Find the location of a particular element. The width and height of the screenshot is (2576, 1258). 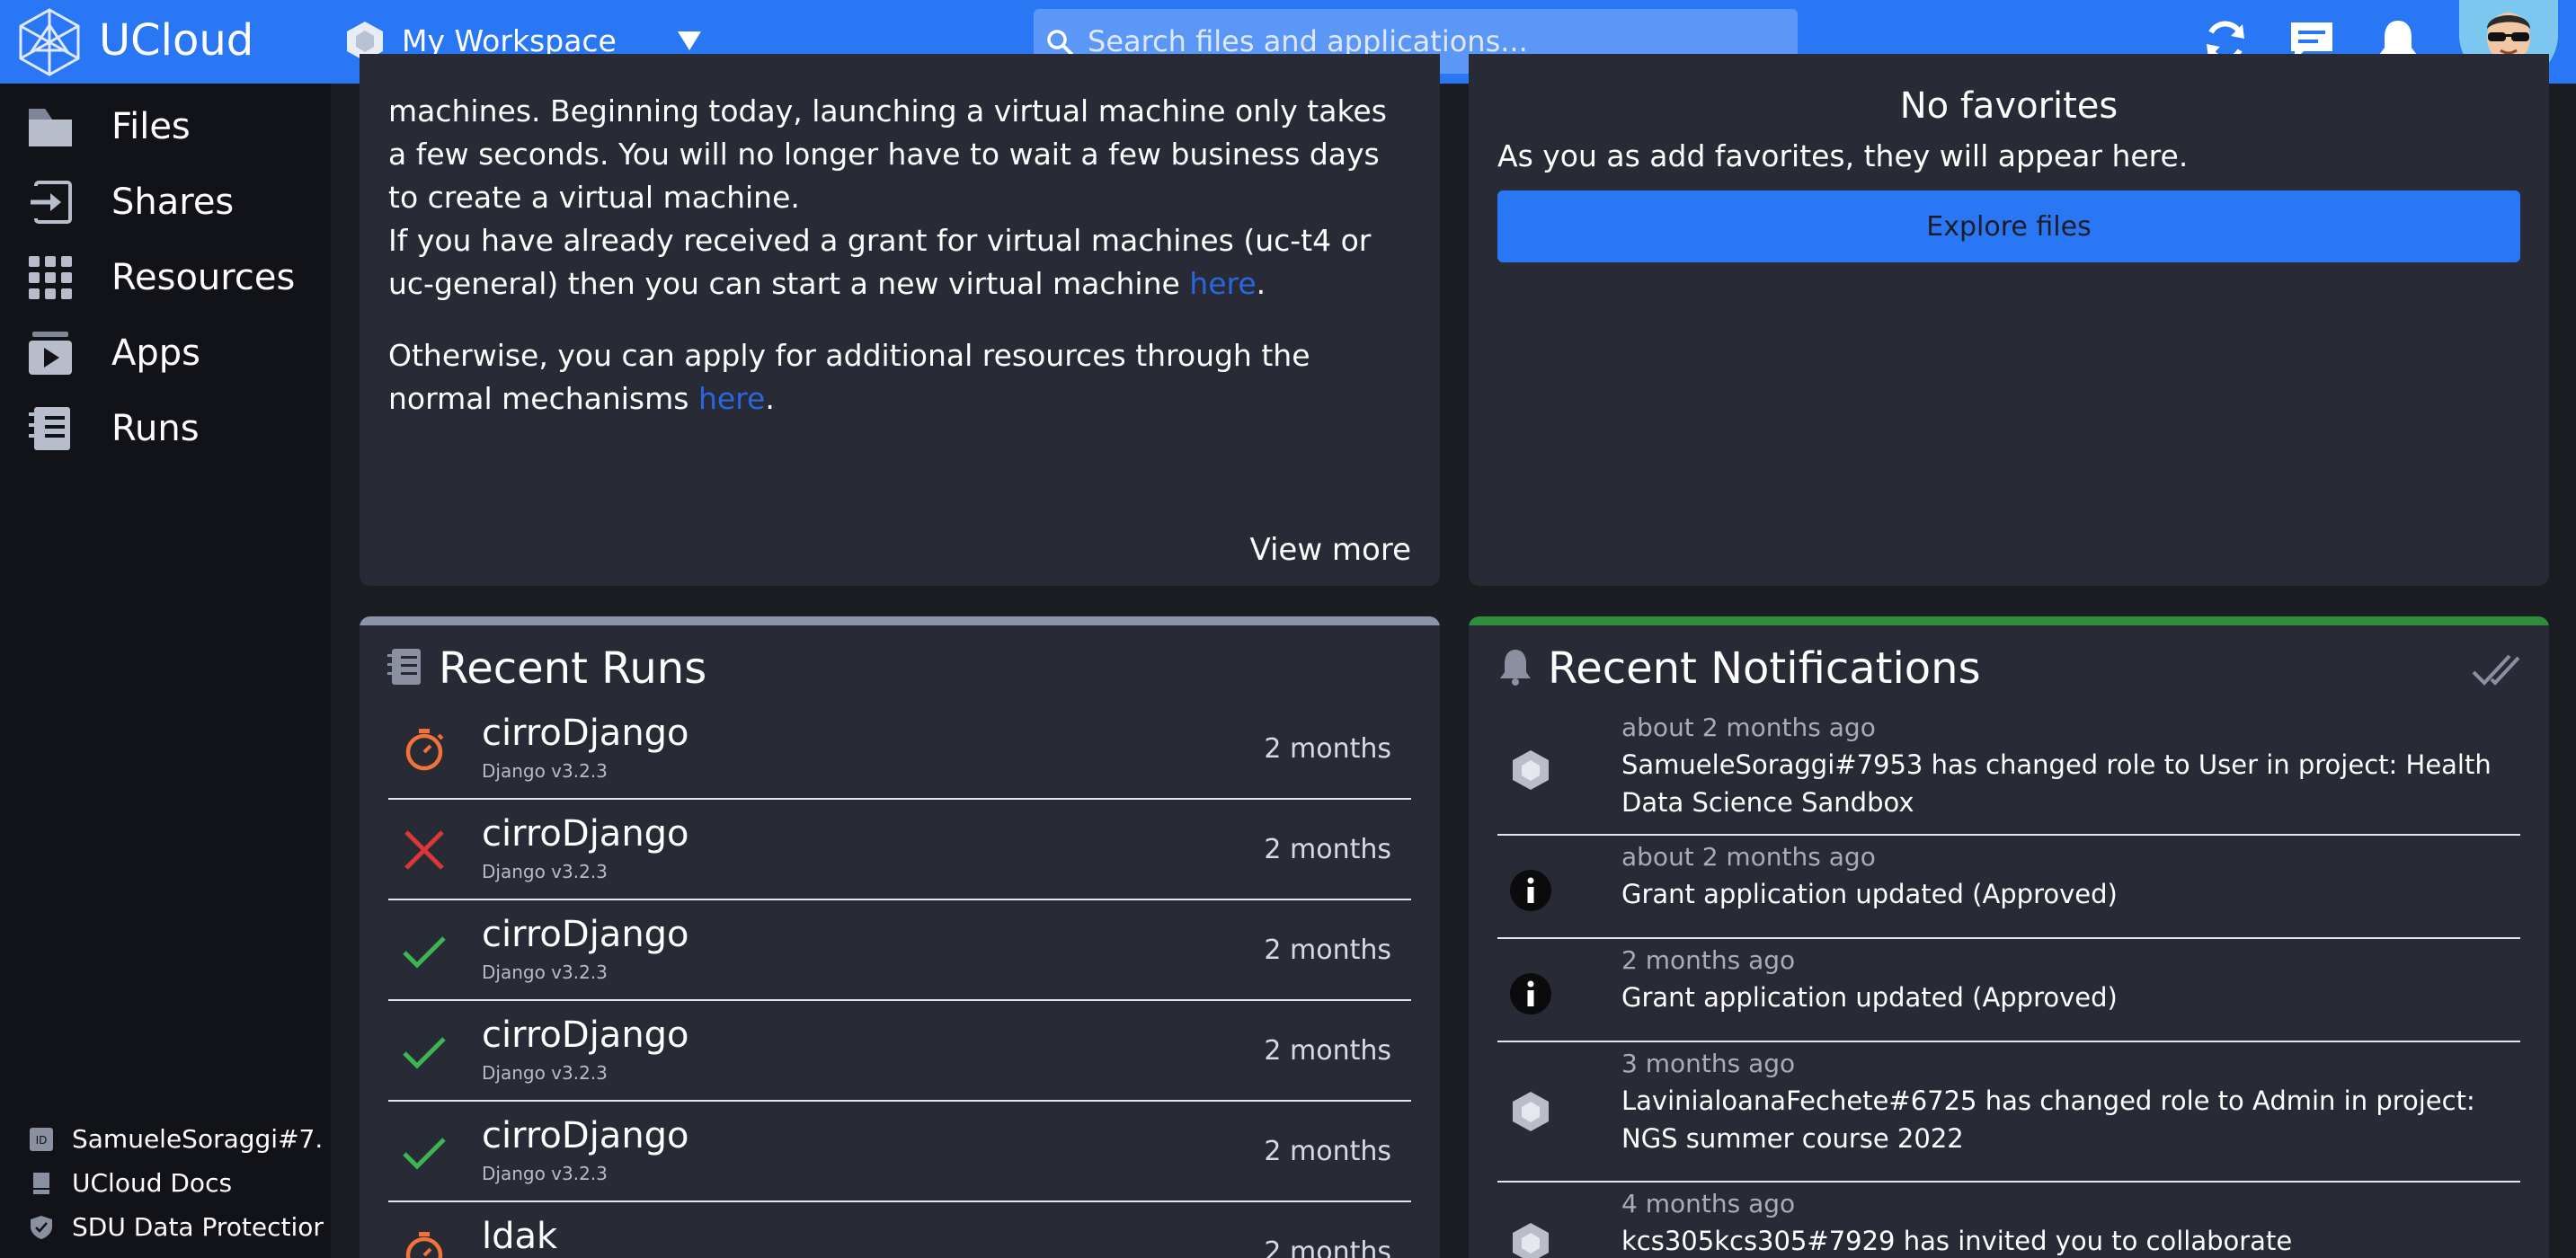

shield-icon is located at coordinates (41, 1227).